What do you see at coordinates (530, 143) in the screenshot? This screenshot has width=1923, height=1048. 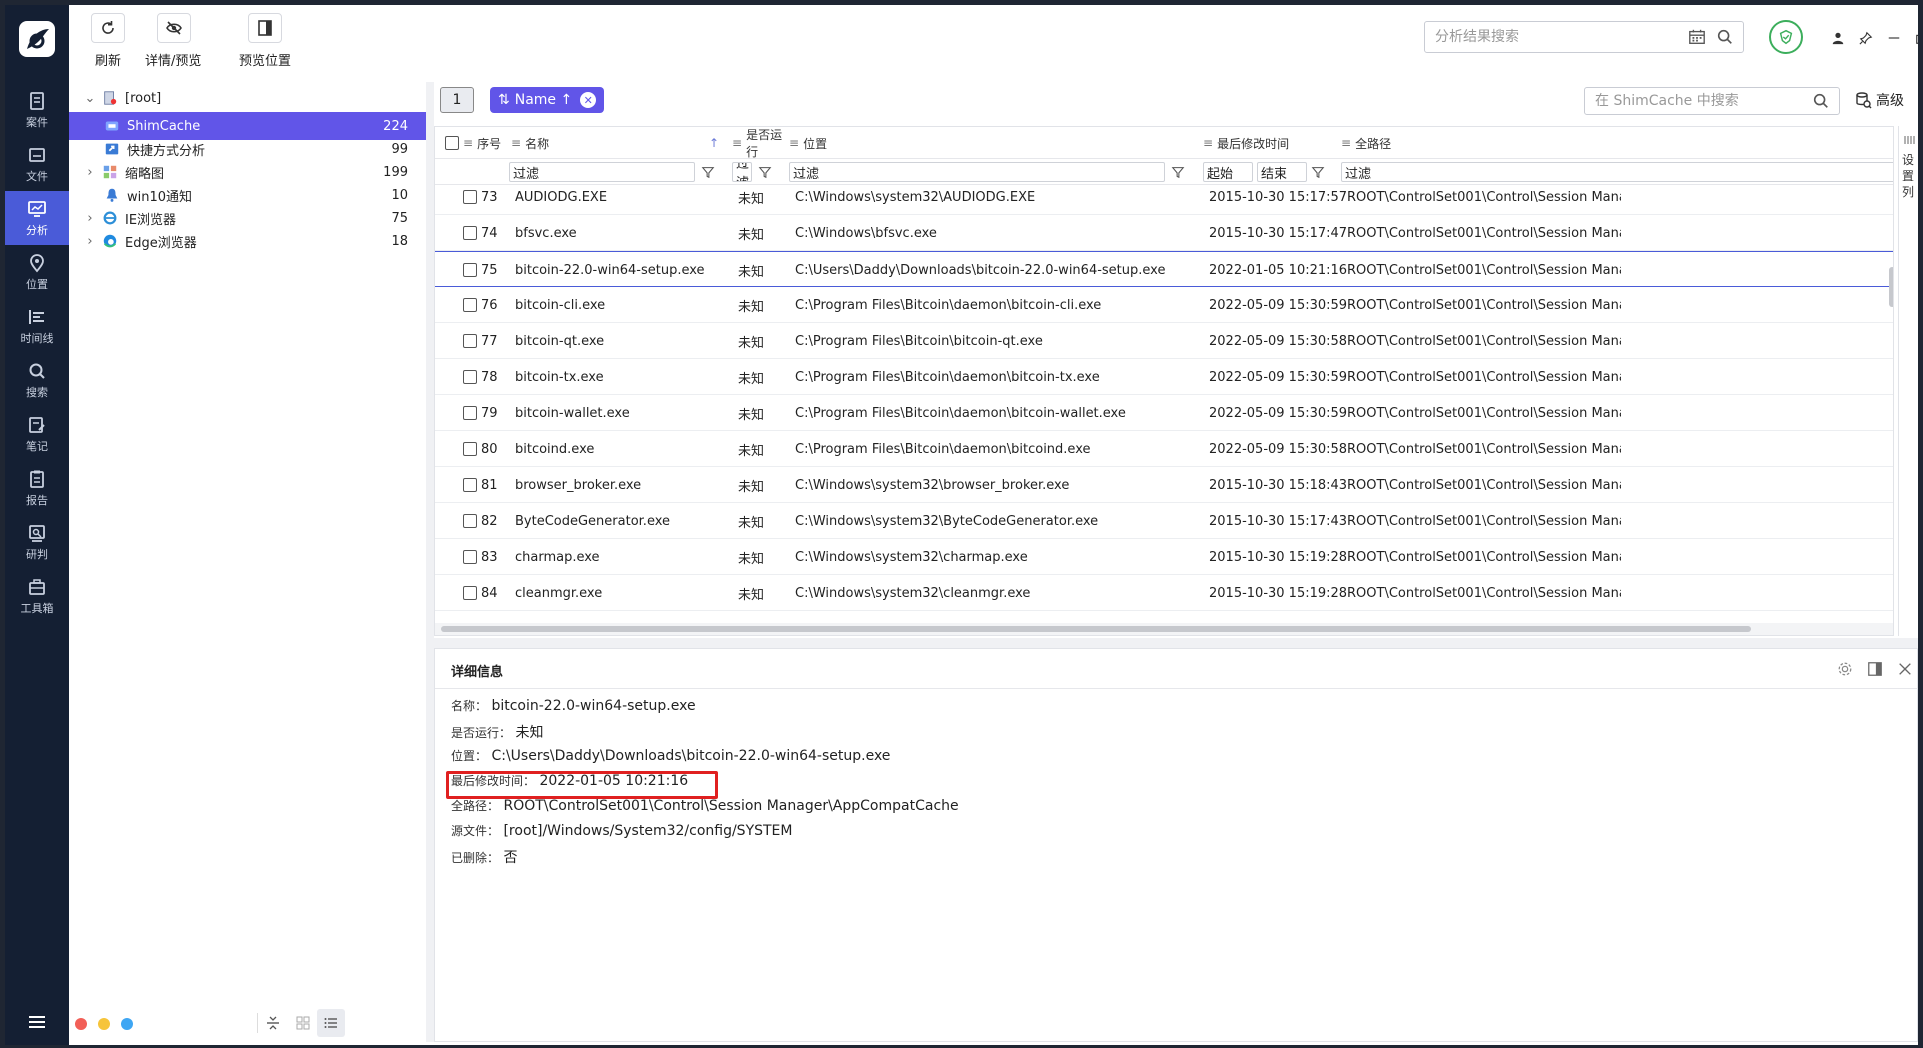 I see `header-name: ≡ 名称` at bounding box center [530, 143].